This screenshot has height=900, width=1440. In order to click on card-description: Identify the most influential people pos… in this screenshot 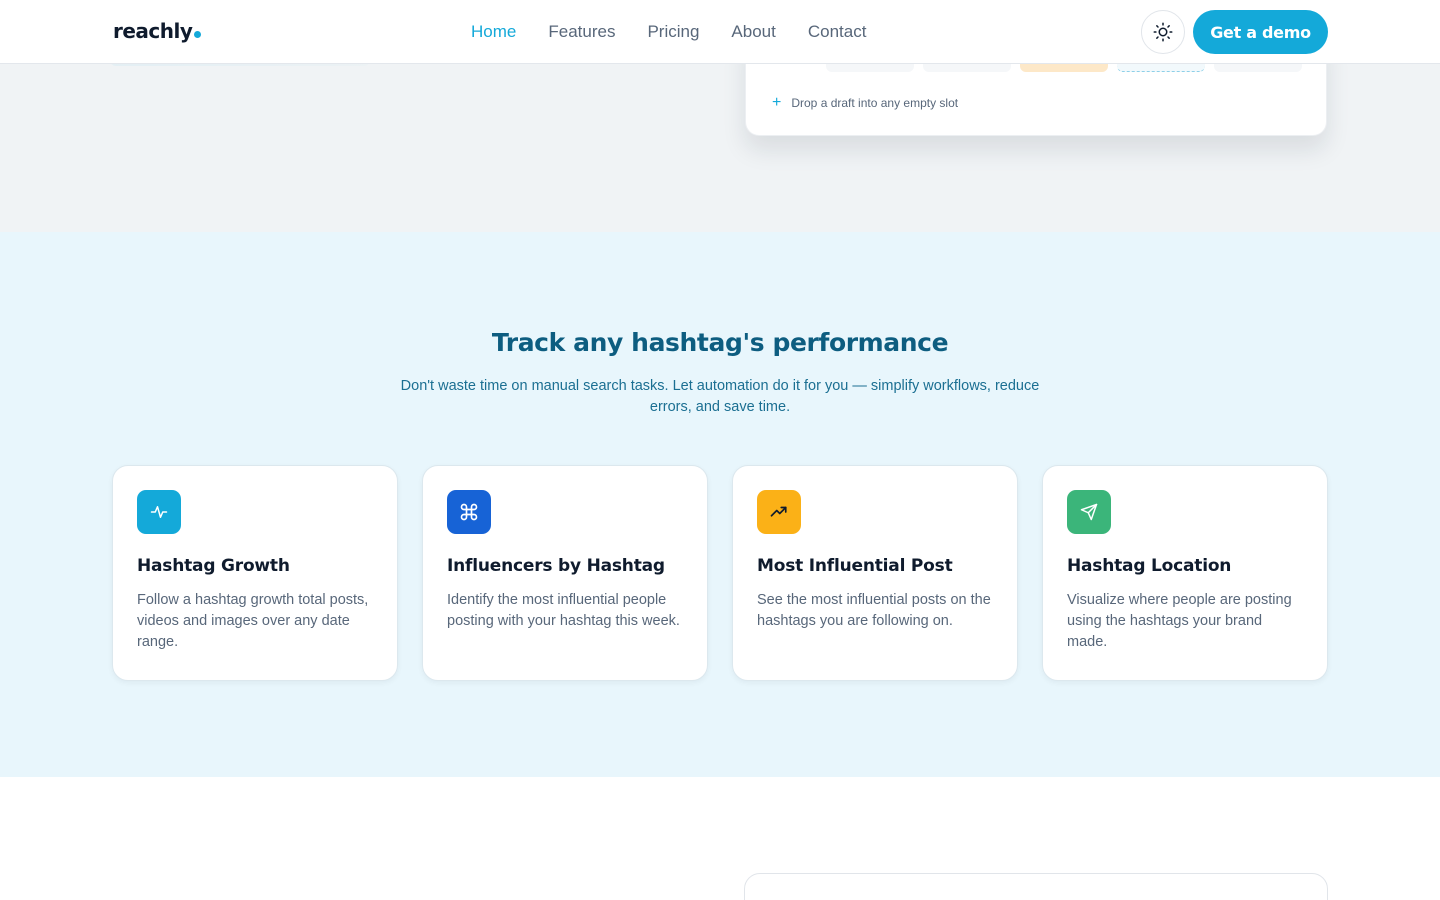, I will do `click(563, 610)`.